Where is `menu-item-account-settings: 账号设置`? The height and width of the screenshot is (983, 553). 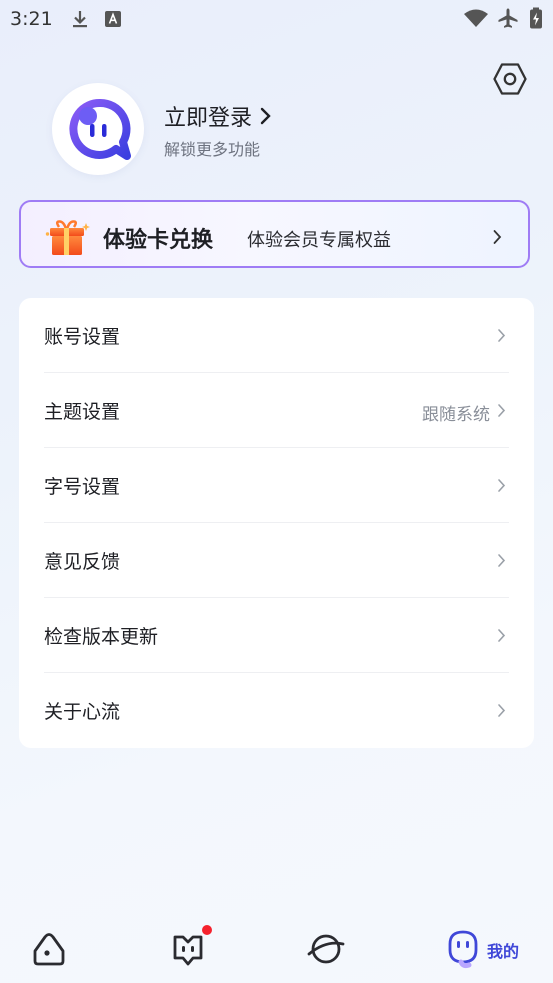
menu-item-account-settings: 账号设置 is located at coordinates (276, 335).